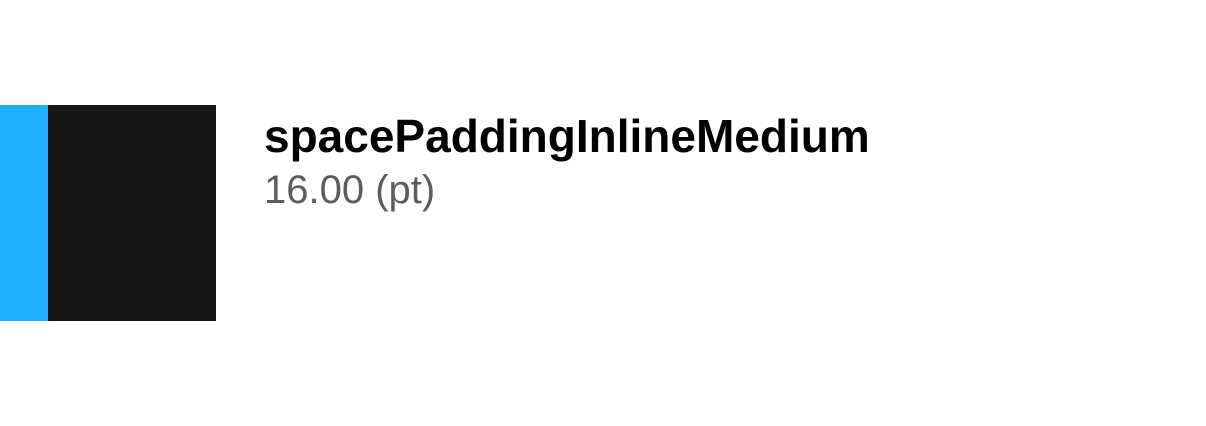  I want to click on token-name: spacePaddingInlineMedium, so click(567, 136).